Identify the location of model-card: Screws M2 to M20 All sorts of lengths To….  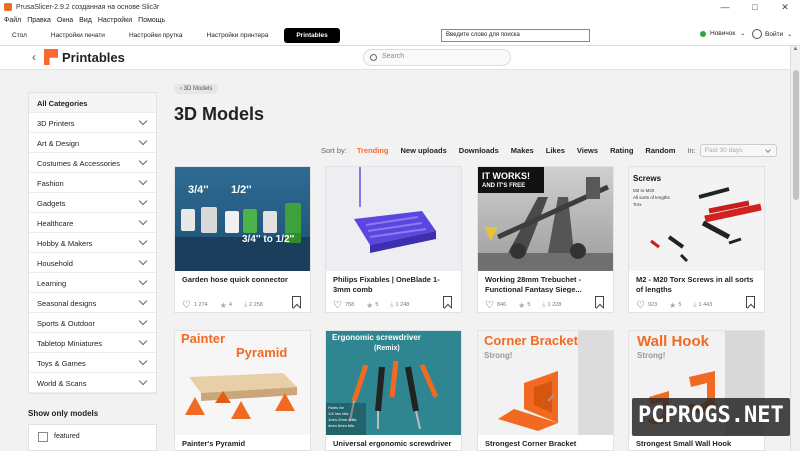
(696, 239).